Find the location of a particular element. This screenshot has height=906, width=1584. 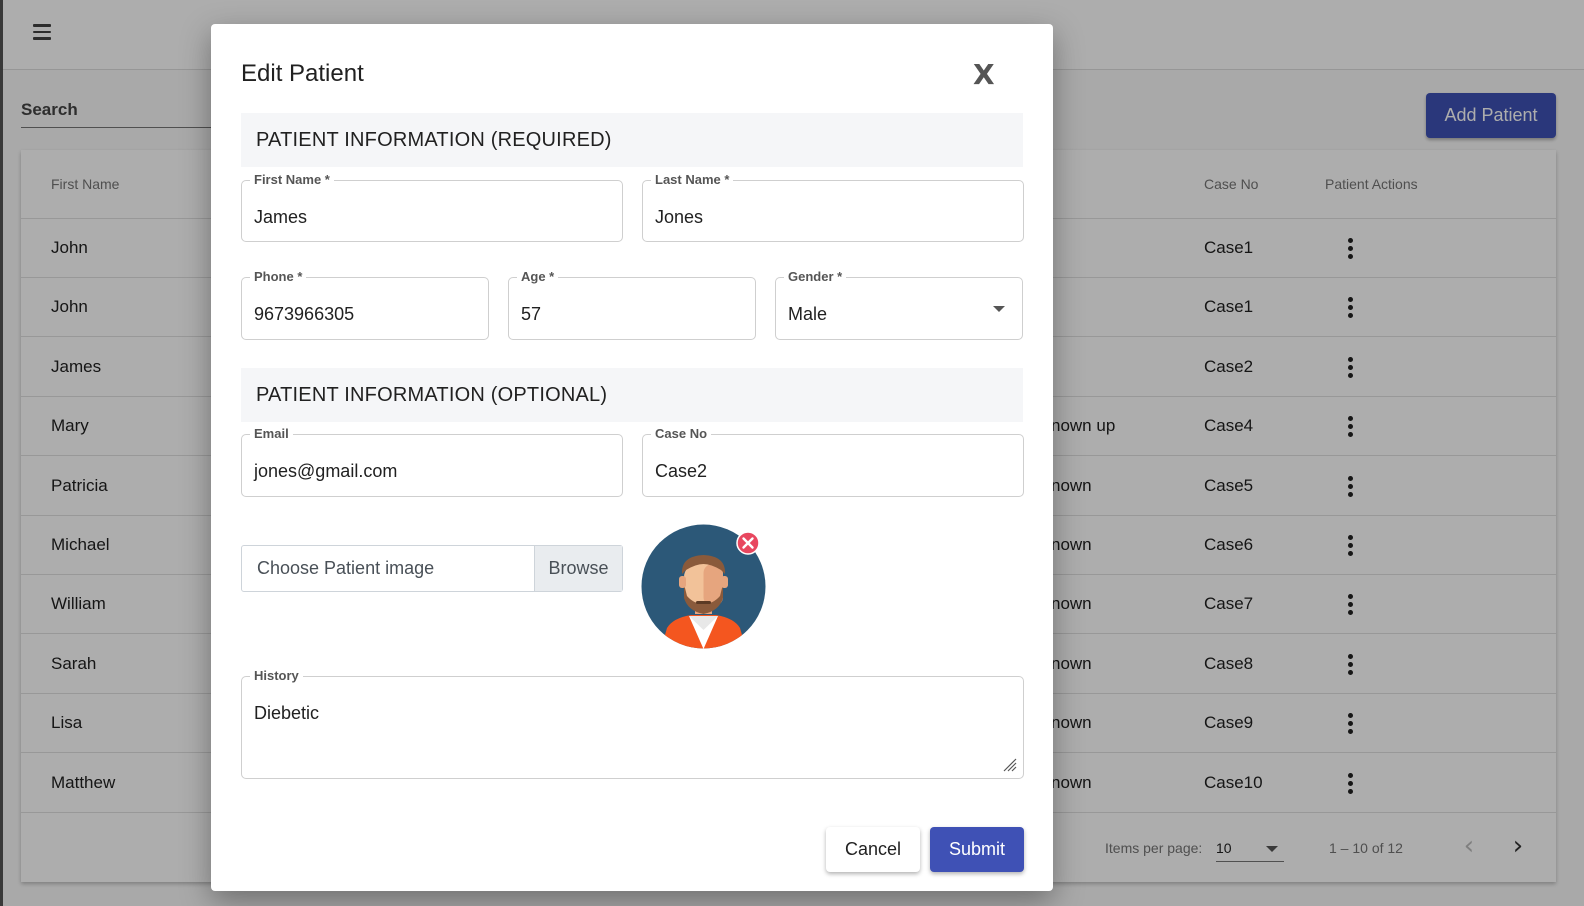

dialog-title: Edit Patient is located at coordinates (302, 73).